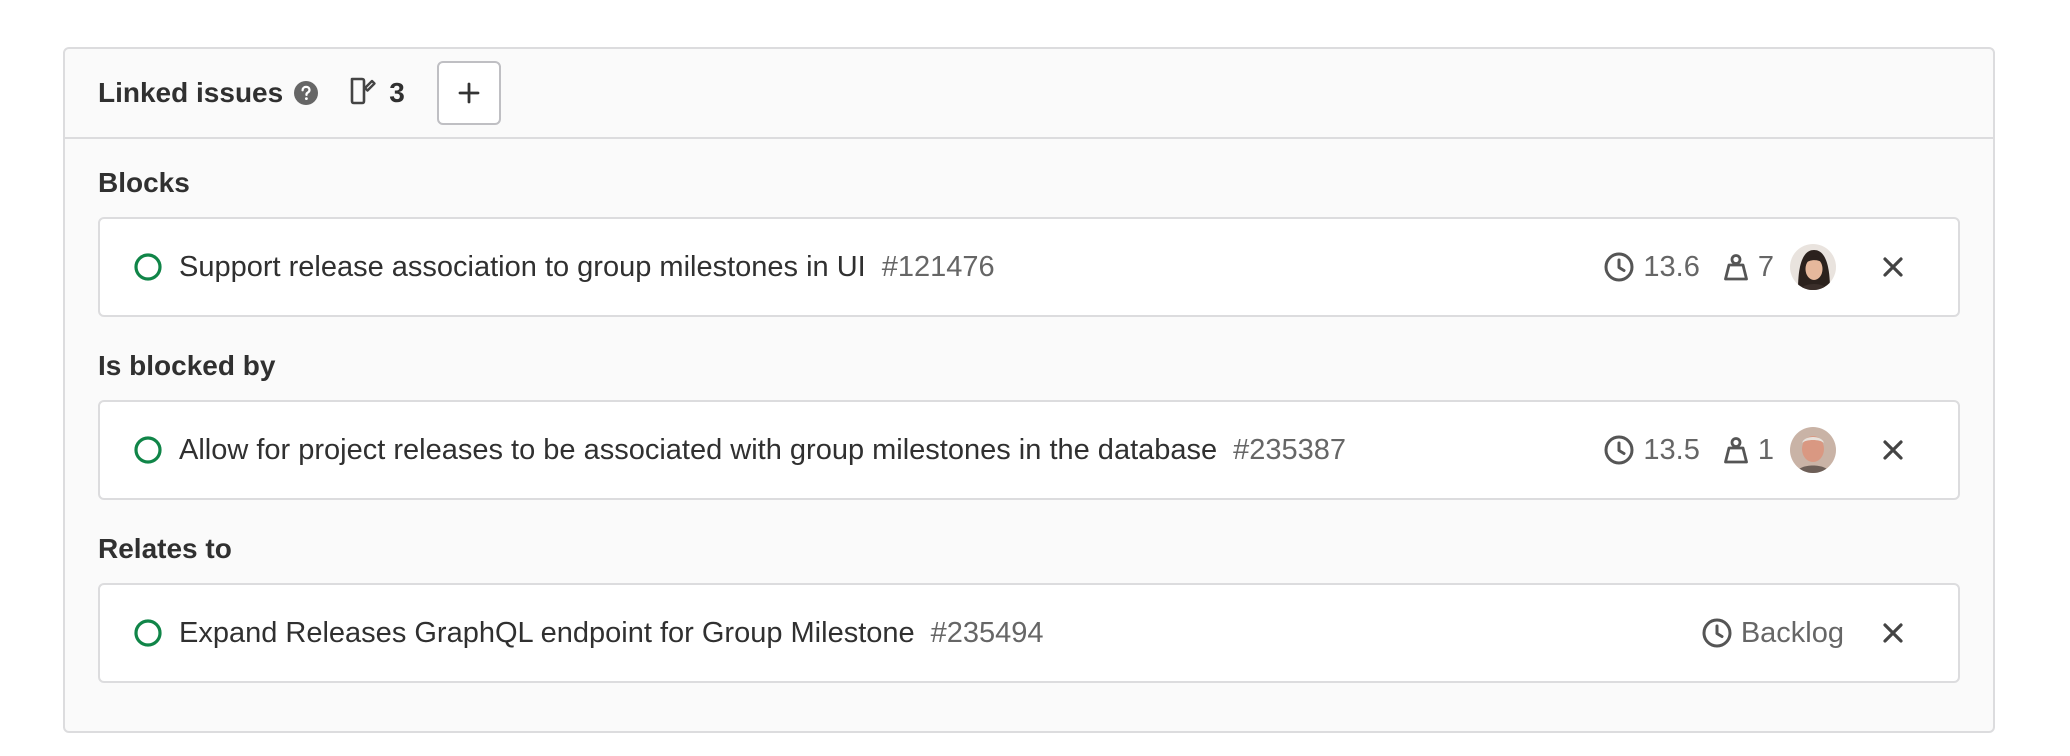 This screenshot has width=2070, height=756. I want to click on add-linked-issue-button, so click(468, 93).